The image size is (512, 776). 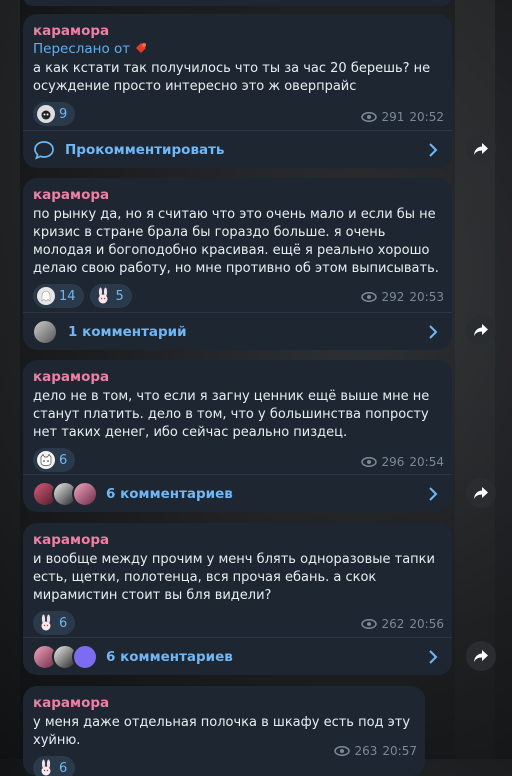 What do you see at coordinates (63, 114) in the screenshot?
I see `reaction-count: 9` at bounding box center [63, 114].